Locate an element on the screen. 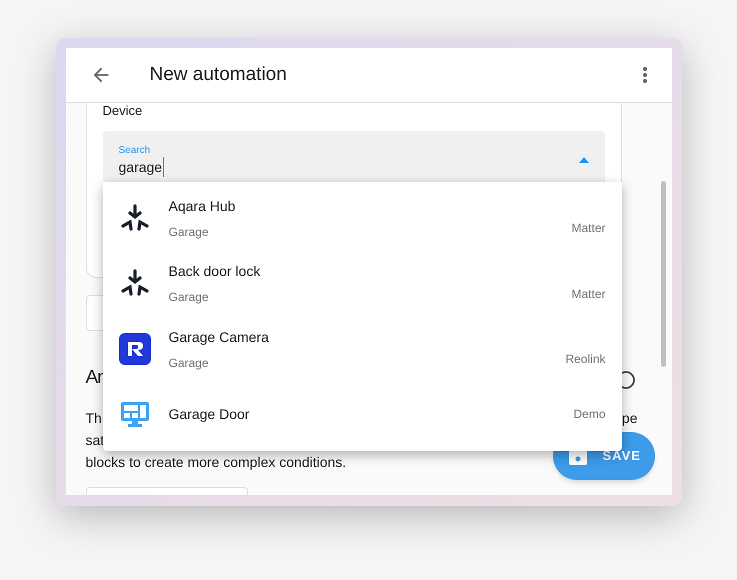 The image size is (737, 580). device-option: Aqara Hub Garage Matter is located at coordinates (362, 219).